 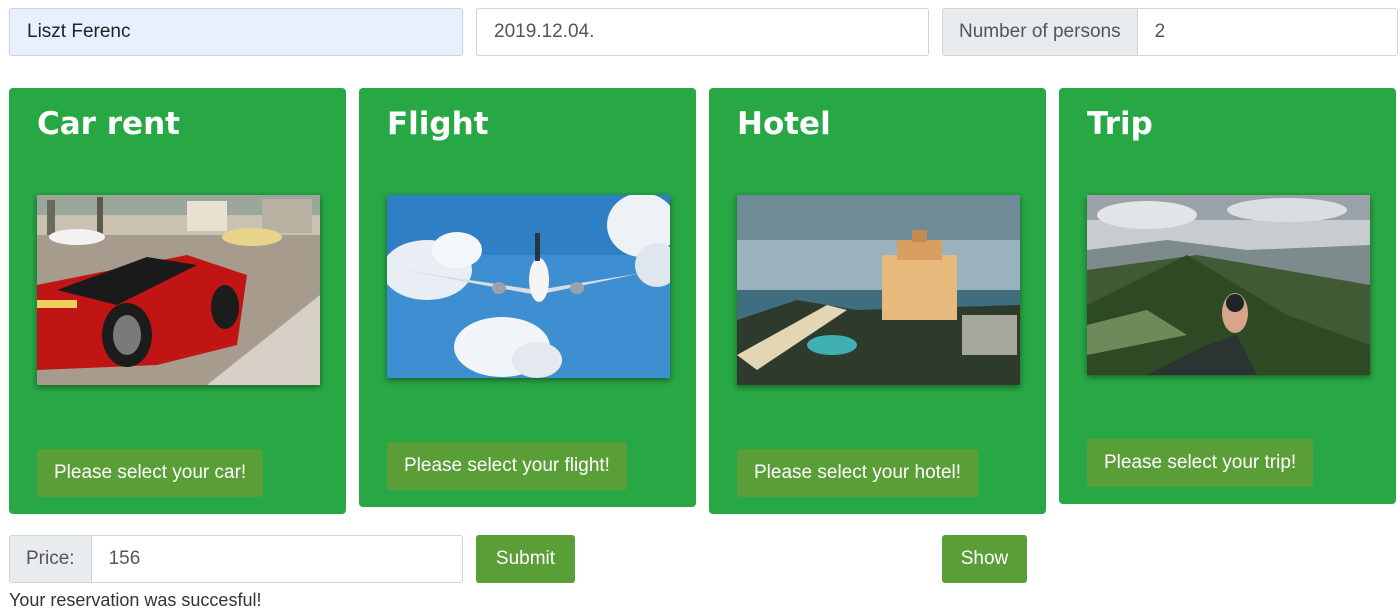 I want to click on select-car-button-label: Please select your car!, so click(x=150, y=472).